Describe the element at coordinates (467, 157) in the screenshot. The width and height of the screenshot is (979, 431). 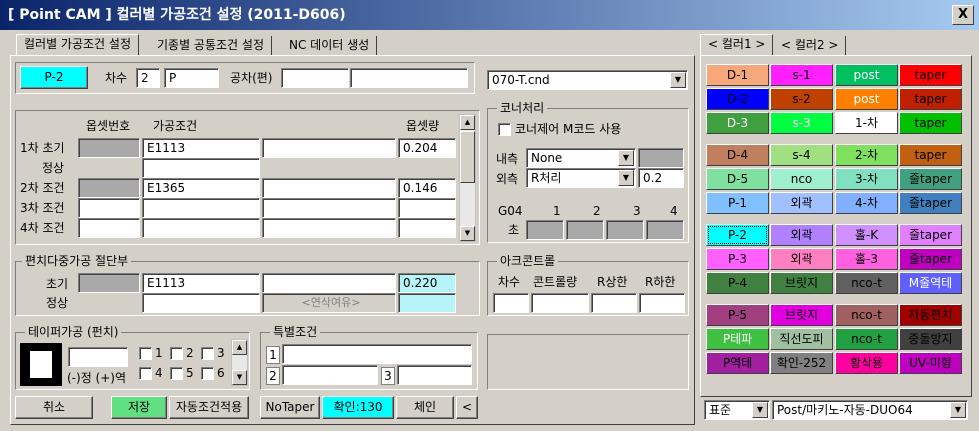
I see `scroll-thumb` at that location.